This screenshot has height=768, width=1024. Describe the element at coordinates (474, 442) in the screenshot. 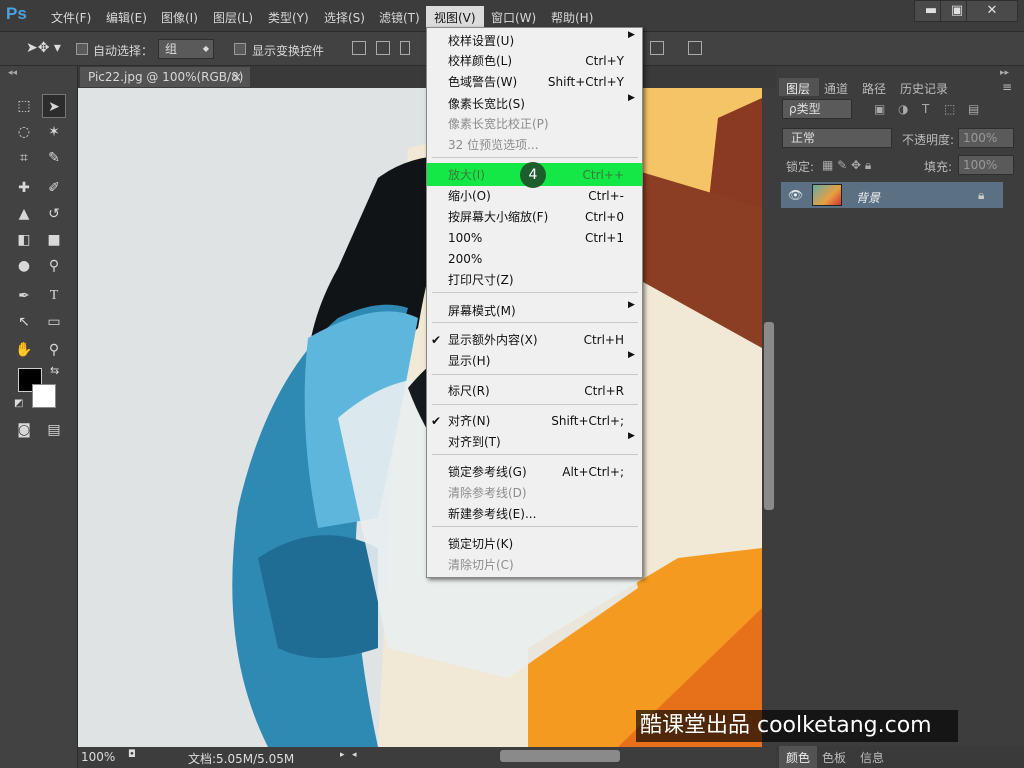

I see `view-menu-item: 对齐到(T)` at that location.